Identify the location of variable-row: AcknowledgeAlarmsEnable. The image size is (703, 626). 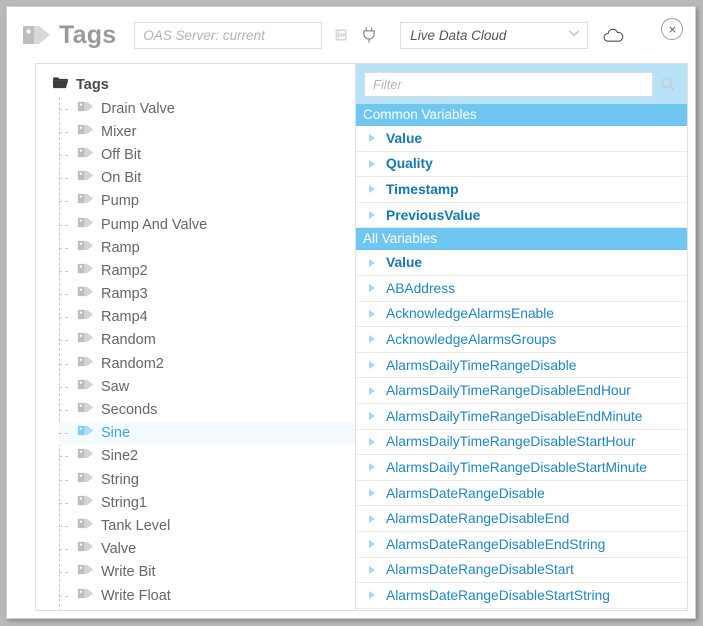
(521, 315).